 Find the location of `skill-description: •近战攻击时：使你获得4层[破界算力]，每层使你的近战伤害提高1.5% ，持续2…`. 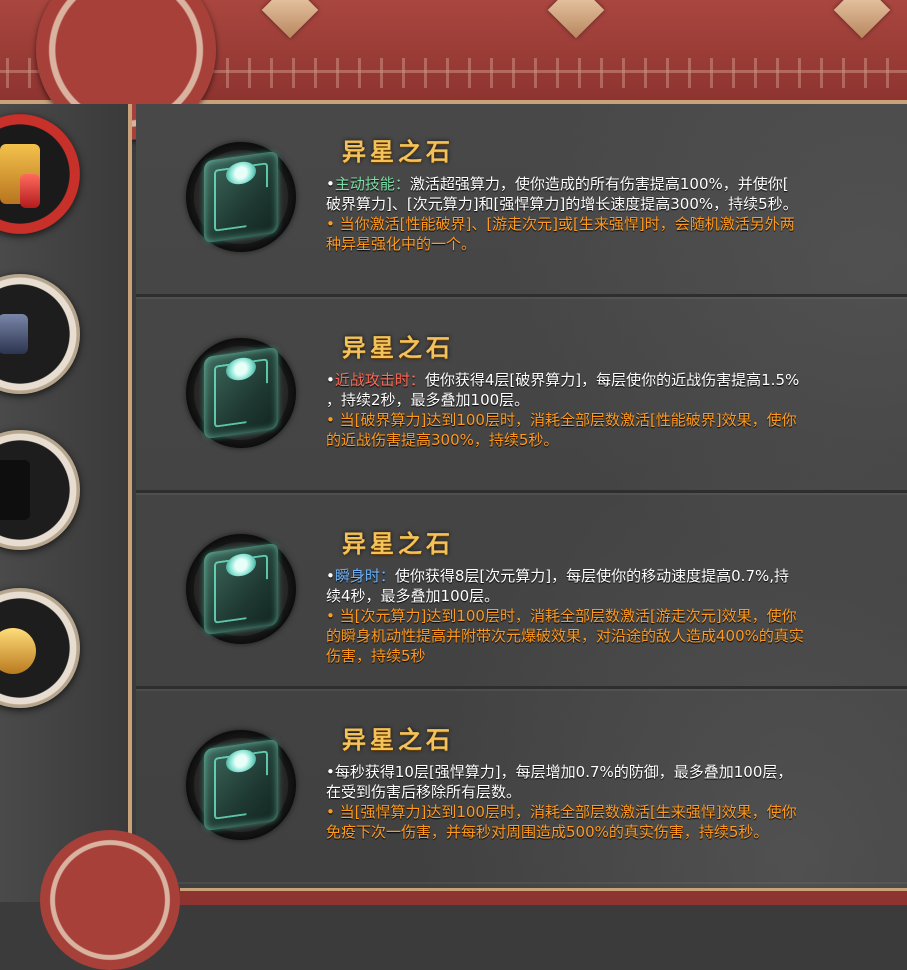

skill-description: •近战攻击时：使你获得4层[破界算力]，每层使你的近战伤害提高1.5% ，持续2… is located at coordinates (563, 410).